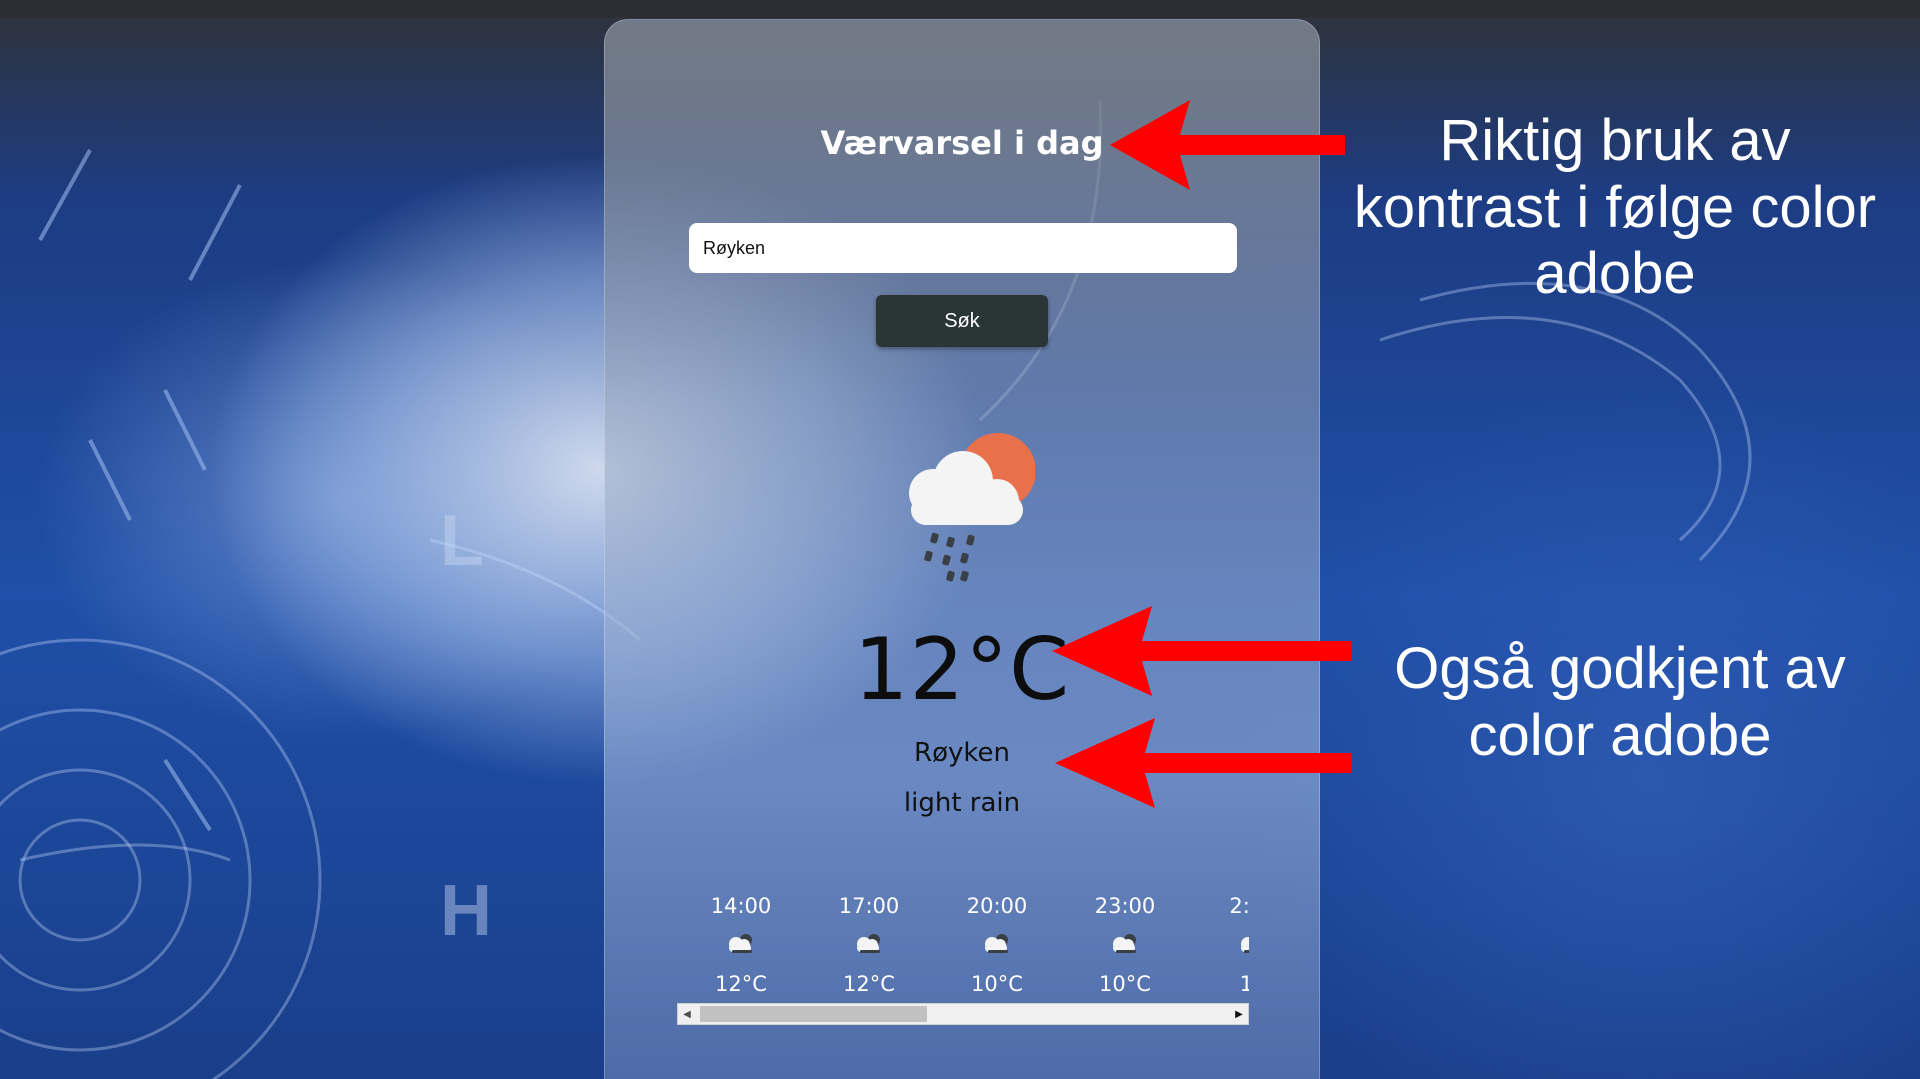 This screenshot has width=1920, height=1079. Describe the element at coordinates (1615, 274) in the screenshot. I see `annotation-line: adobe` at that location.